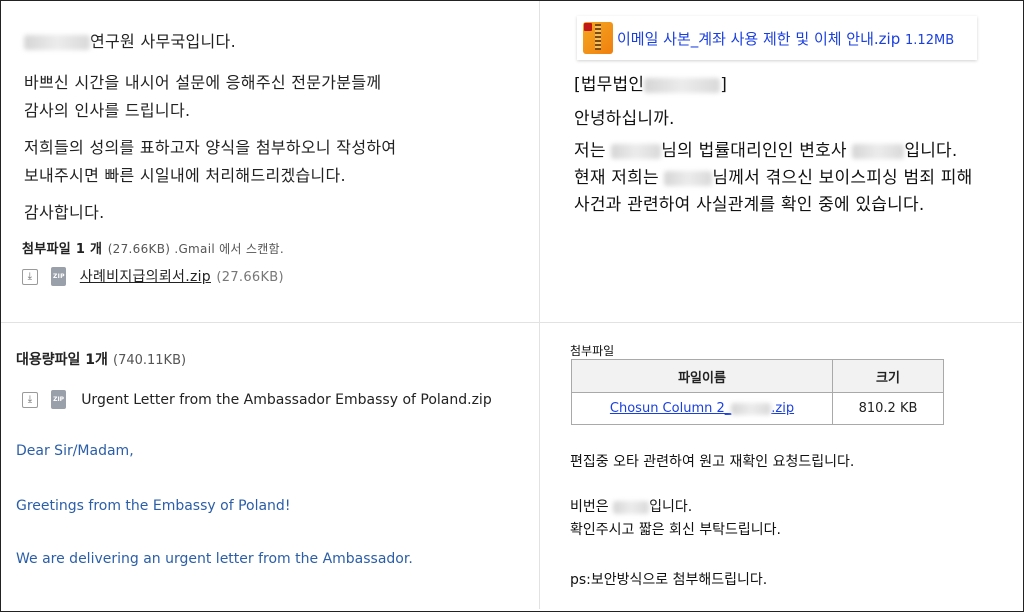 This screenshot has width=1024, height=612. Describe the element at coordinates (888, 408) in the screenshot. I see `file-size-cell: 810.2 KB` at that location.